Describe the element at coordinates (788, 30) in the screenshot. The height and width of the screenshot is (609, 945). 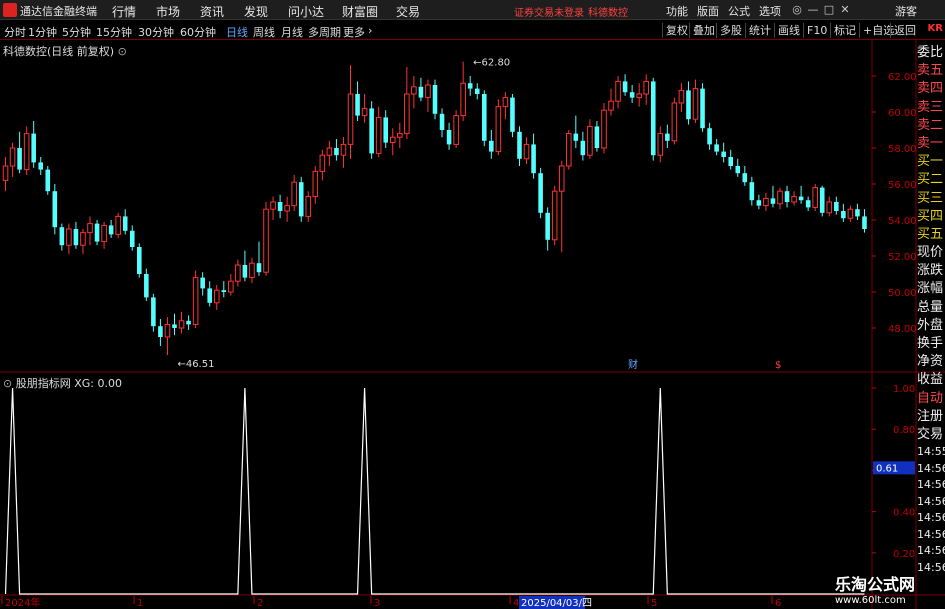
I see `draw-line-button: 画线` at that location.